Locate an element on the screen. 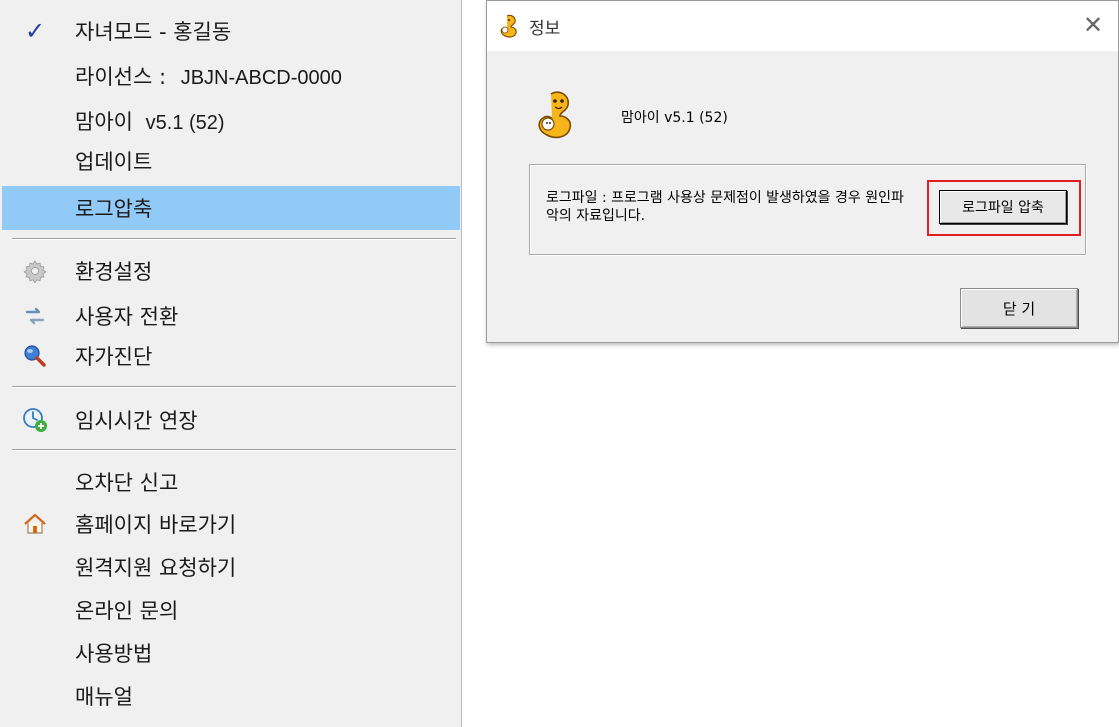 This screenshot has width=1119, height=727. dialog-titlebar: 정보 ✕ is located at coordinates (802, 26).